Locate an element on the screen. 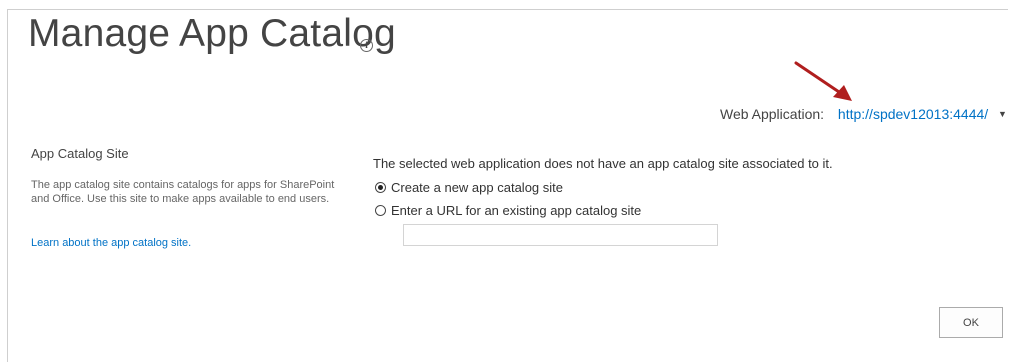 This screenshot has width=1010, height=362. radio-option-label: Create a new app catalog site is located at coordinates (477, 187).